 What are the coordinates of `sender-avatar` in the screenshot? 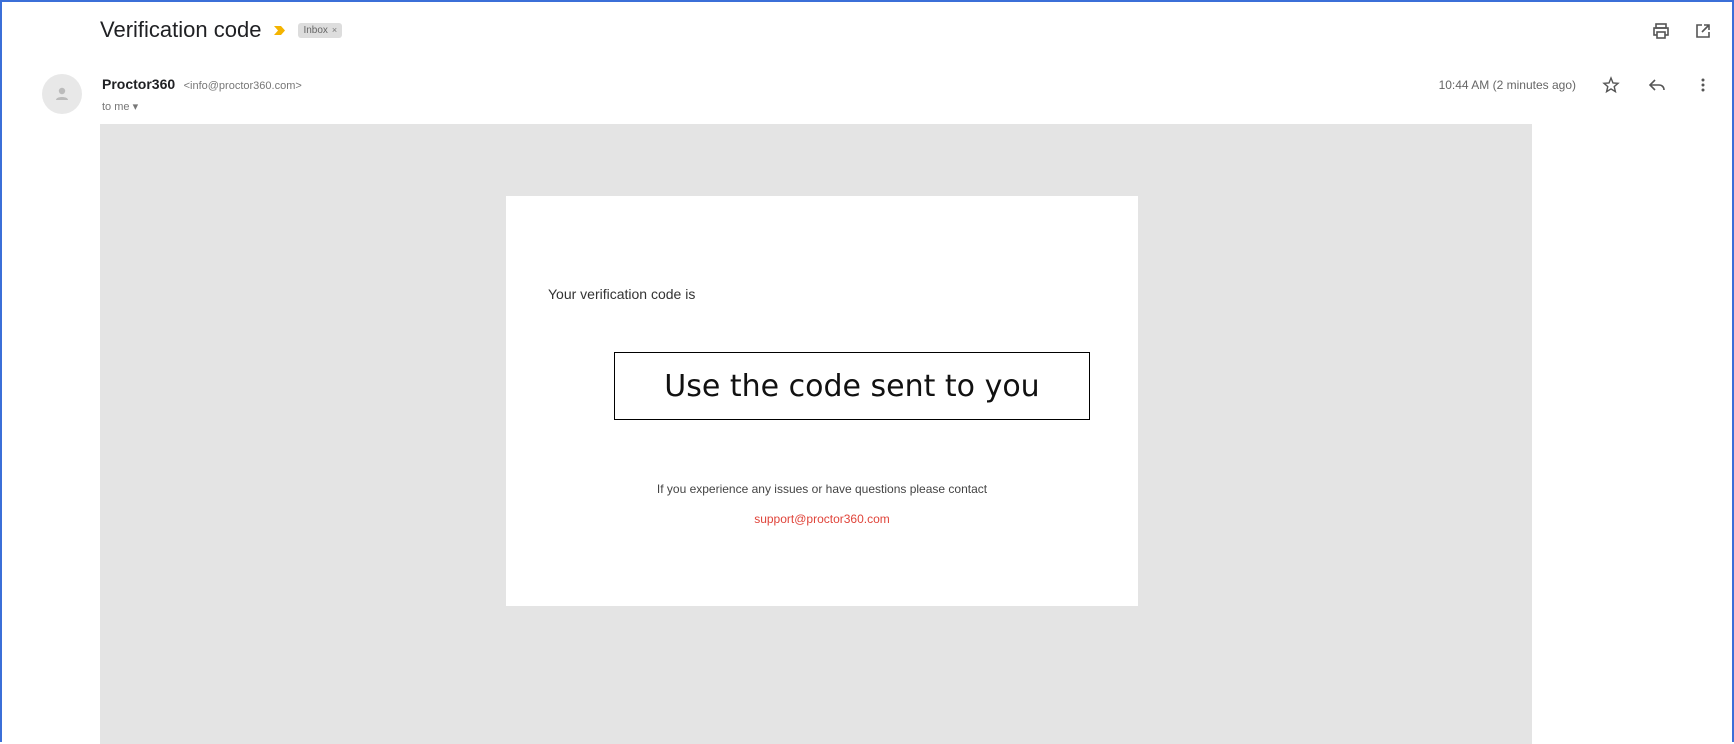 It's located at (62, 94).